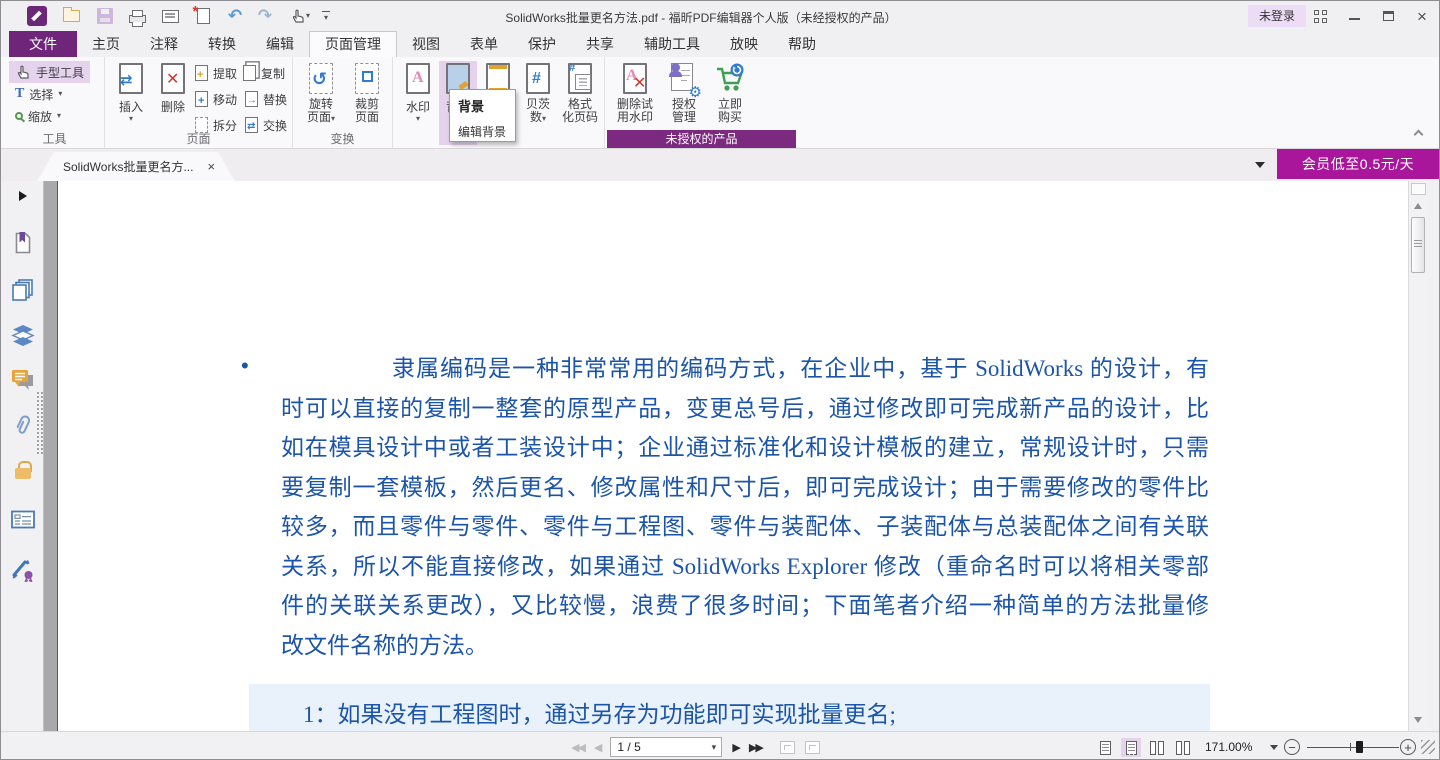 The image size is (1440, 760). I want to click on crop-page-button: 裁剪 页面, so click(367, 92).